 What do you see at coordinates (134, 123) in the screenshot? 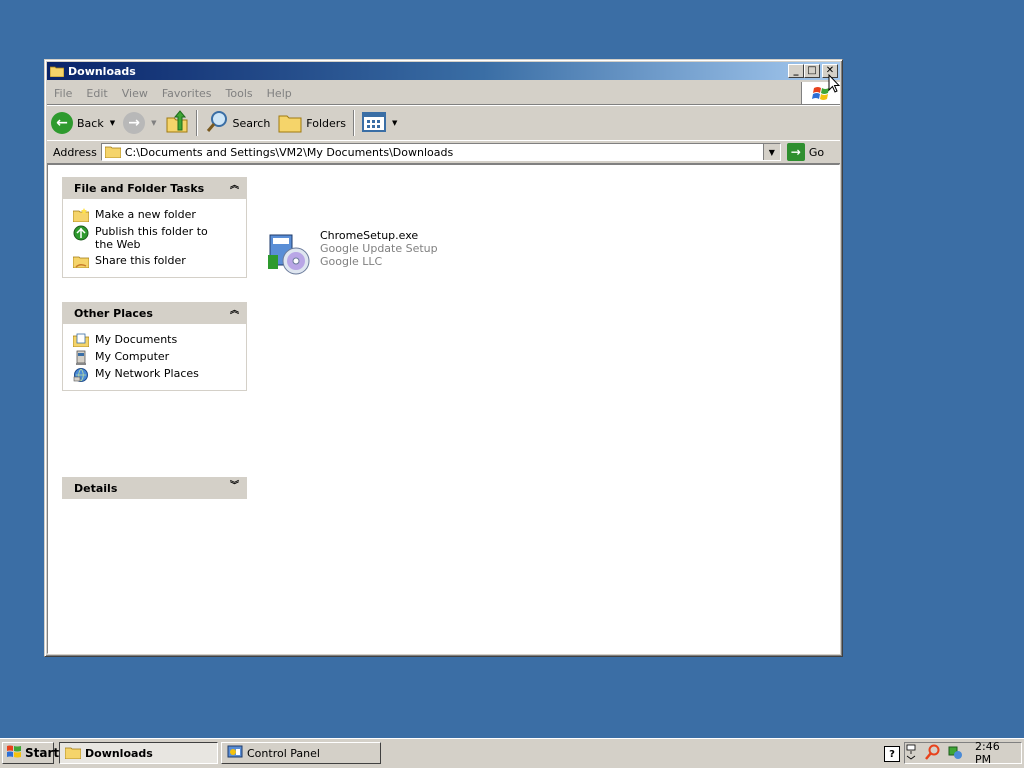
I see `forward-arrow-icon: →` at bounding box center [134, 123].